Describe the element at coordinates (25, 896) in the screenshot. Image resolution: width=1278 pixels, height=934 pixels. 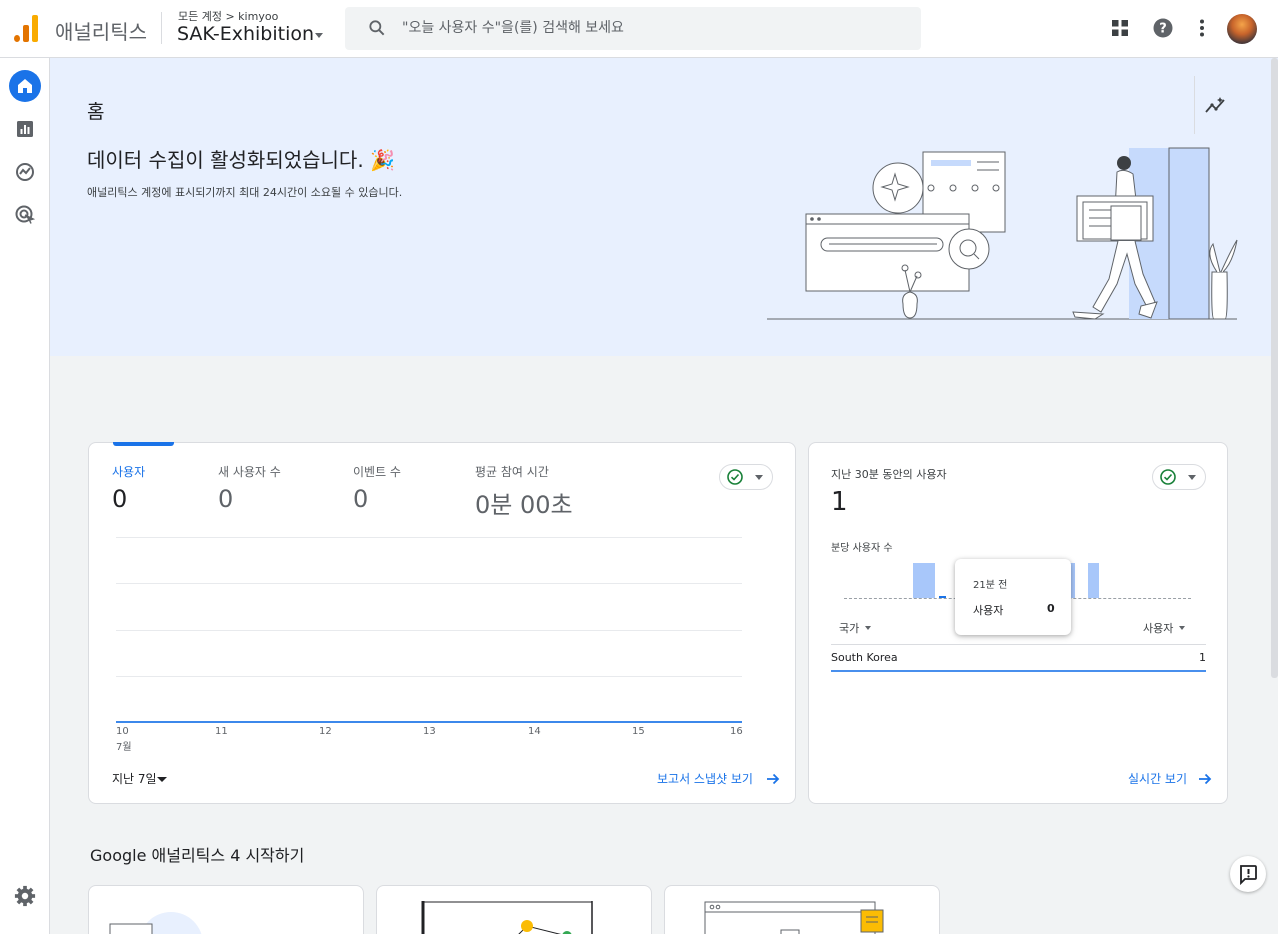
I see `settings-icon` at that location.